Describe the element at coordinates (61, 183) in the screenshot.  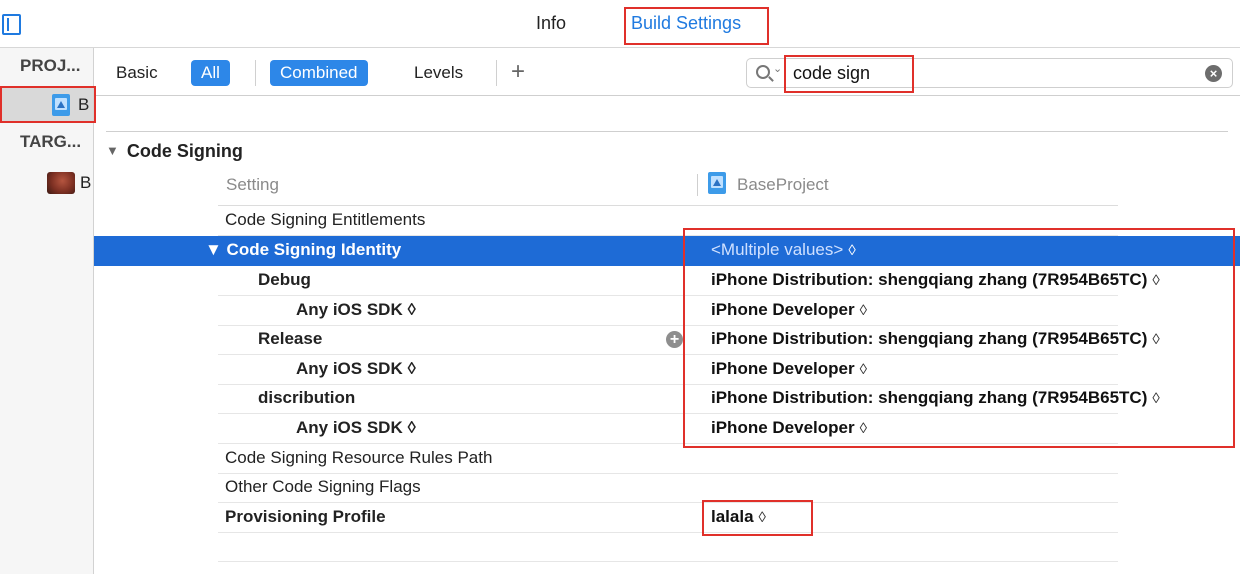
I see `target-app-icon` at that location.